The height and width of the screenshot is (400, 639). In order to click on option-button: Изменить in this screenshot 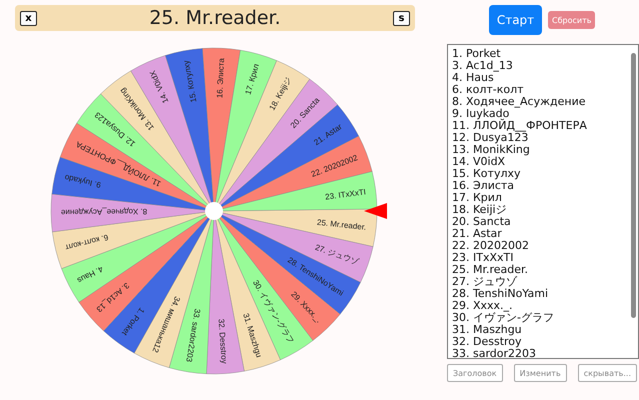, I will do `click(540, 373)`.